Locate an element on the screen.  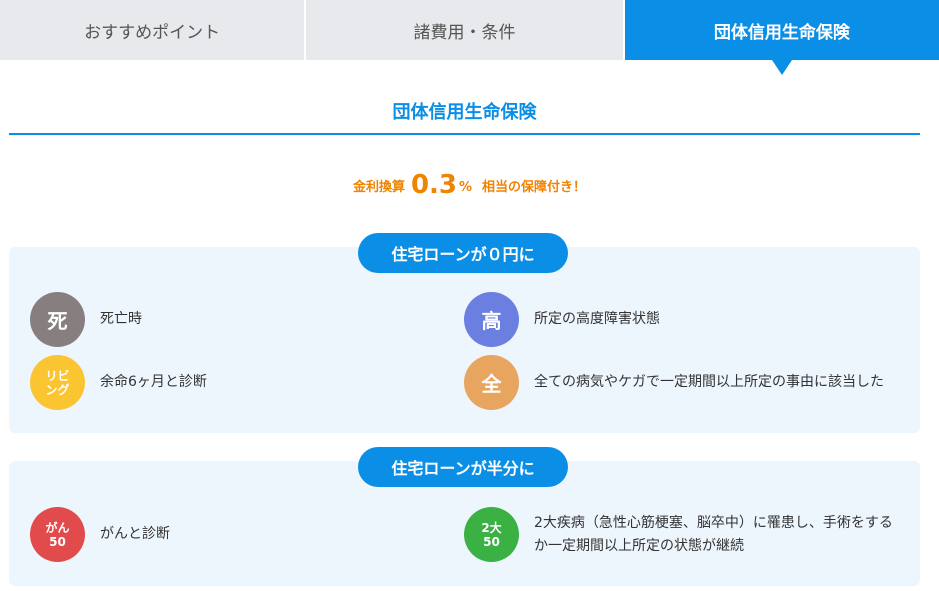
coverage-item-severe-disability: 高 所定の高度障害状態 is located at coordinates (562, 319).